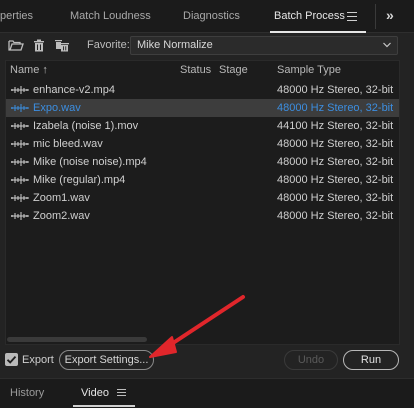  Describe the element at coordinates (108, 45) in the screenshot. I see `favorite-label: Favorite:` at that location.